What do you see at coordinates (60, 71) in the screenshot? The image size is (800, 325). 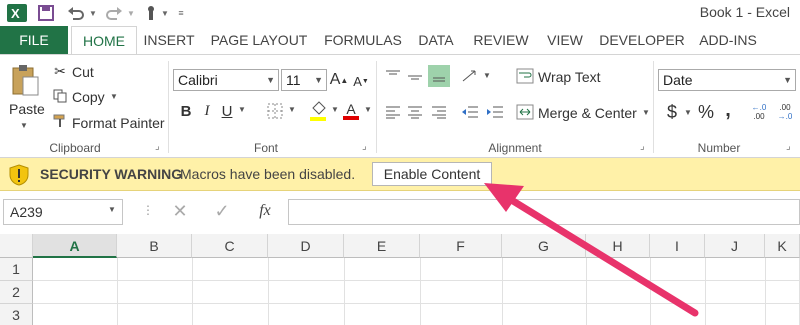 I see `cut-icon: ✂` at bounding box center [60, 71].